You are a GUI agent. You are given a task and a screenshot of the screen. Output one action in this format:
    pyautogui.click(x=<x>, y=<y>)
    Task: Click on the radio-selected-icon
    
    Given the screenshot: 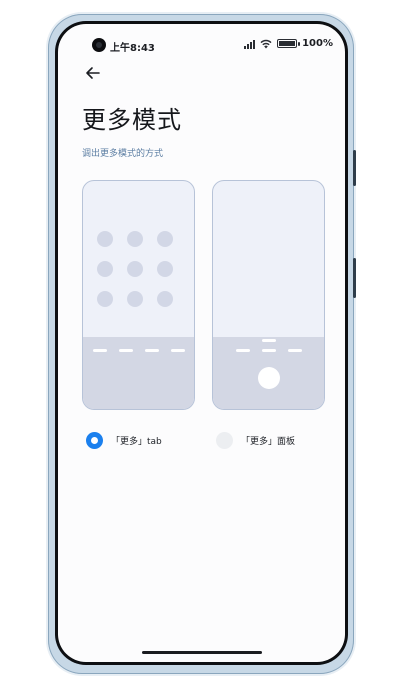 What is the action you would take?
    pyautogui.click(x=94, y=440)
    